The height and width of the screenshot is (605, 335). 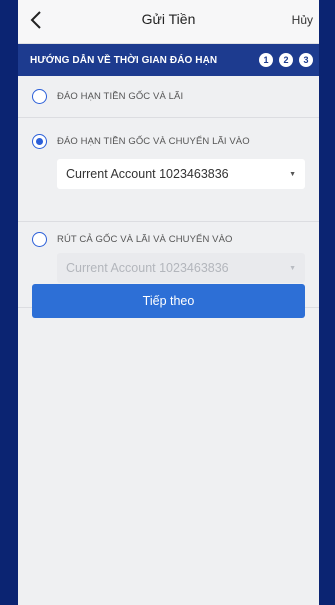 I want to click on next-button: Tiếp theo, so click(x=168, y=301).